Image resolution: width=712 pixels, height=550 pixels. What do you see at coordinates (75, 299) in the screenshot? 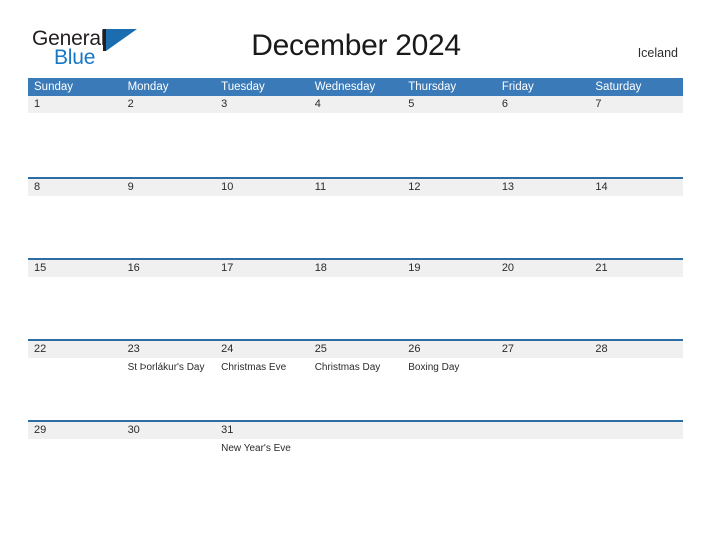
I see `day-cell-15: 15` at bounding box center [75, 299].